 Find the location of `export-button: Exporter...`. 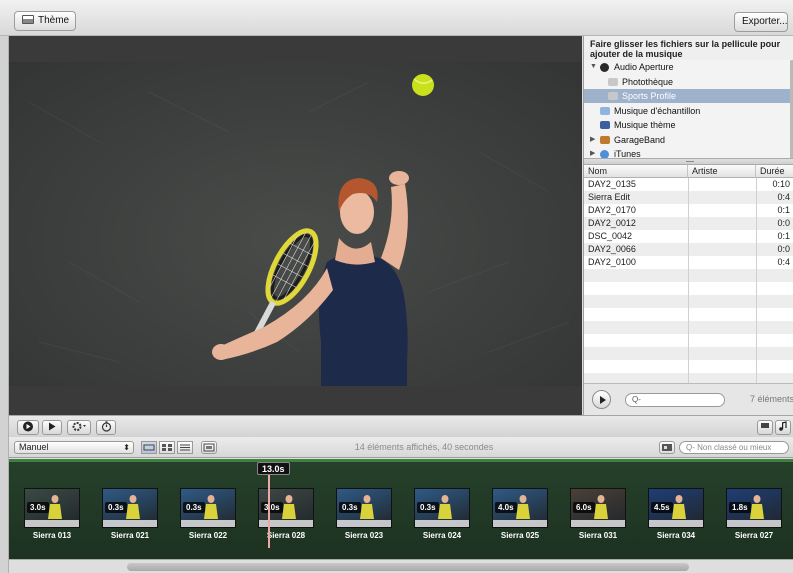

export-button: Exporter... is located at coordinates (761, 22).